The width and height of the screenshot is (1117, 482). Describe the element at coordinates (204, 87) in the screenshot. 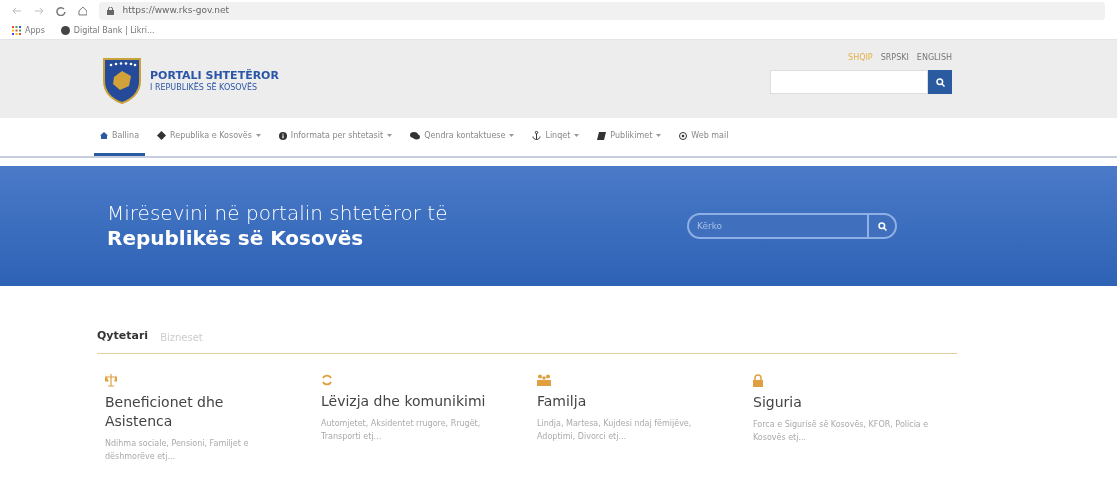

I see `logo-subtitle: I REPUBLIKËS SË KOSOVËS` at that location.